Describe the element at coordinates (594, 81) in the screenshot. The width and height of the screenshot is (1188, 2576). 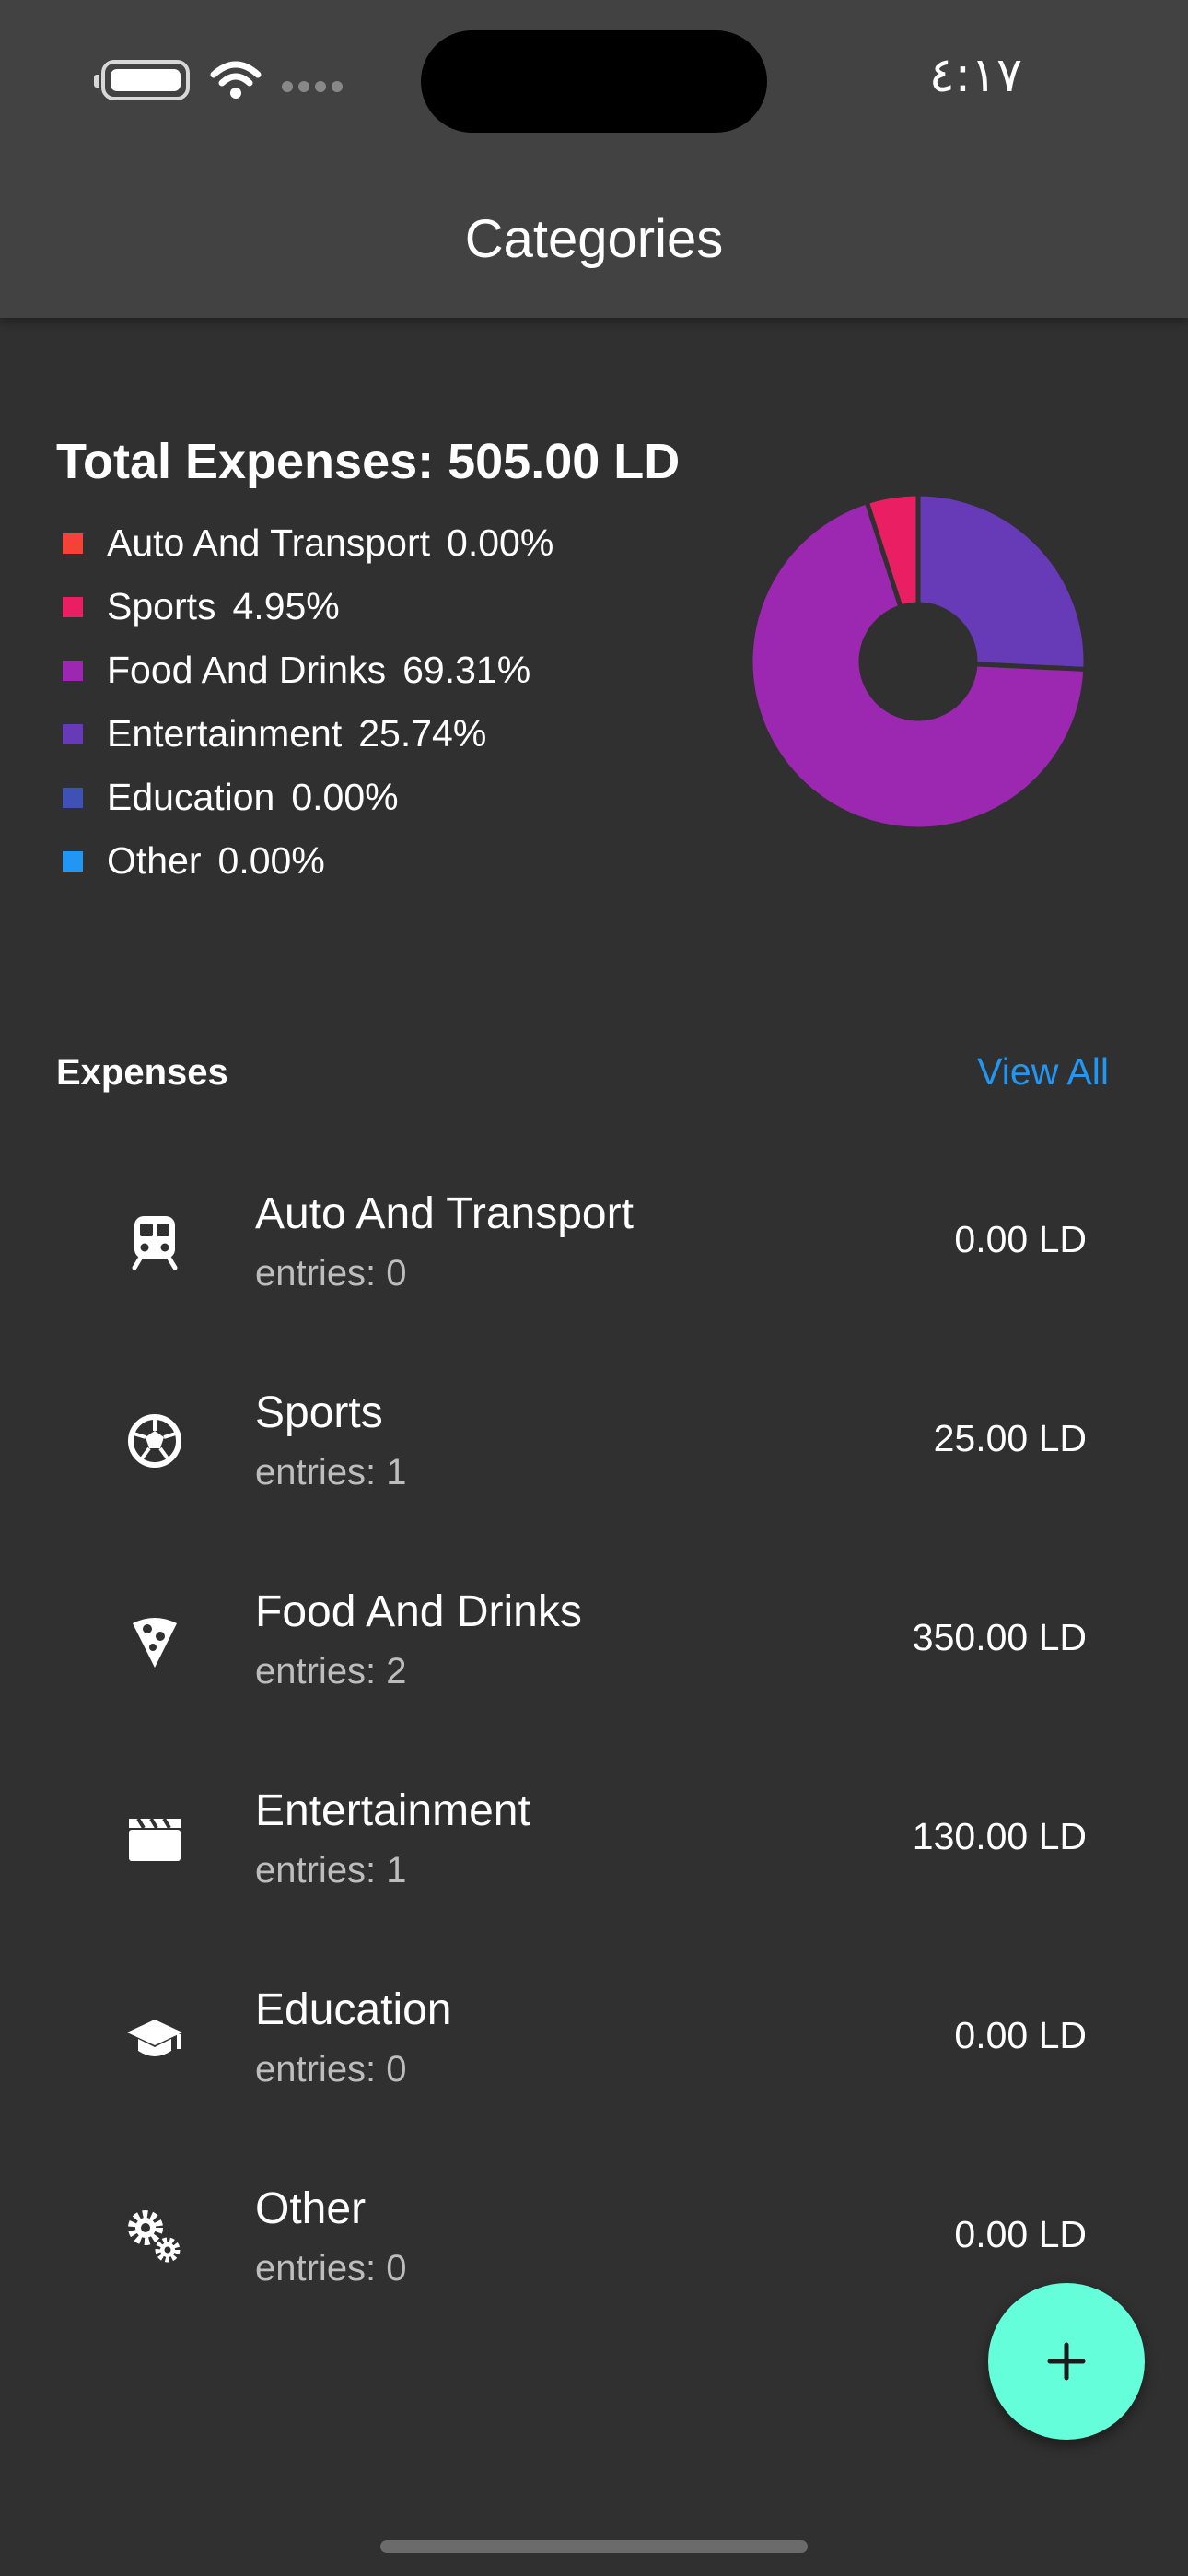
I see `dynamic-island` at that location.